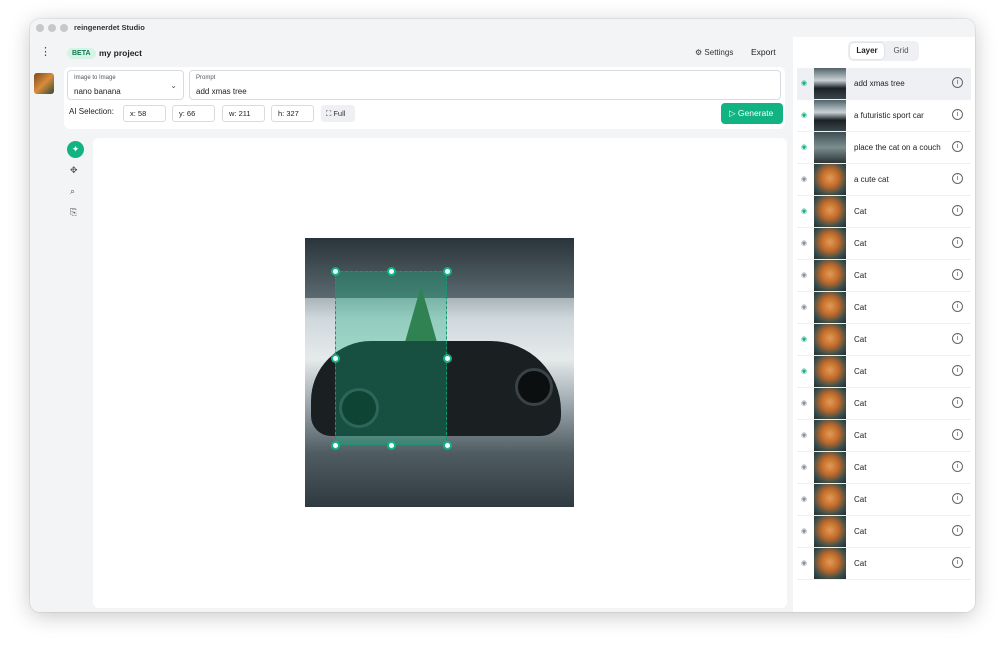 This screenshot has height=652, width=1005. Describe the element at coordinates (338, 113) in the screenshot. I see `full-selection-button: ⛶ Full` at that location.